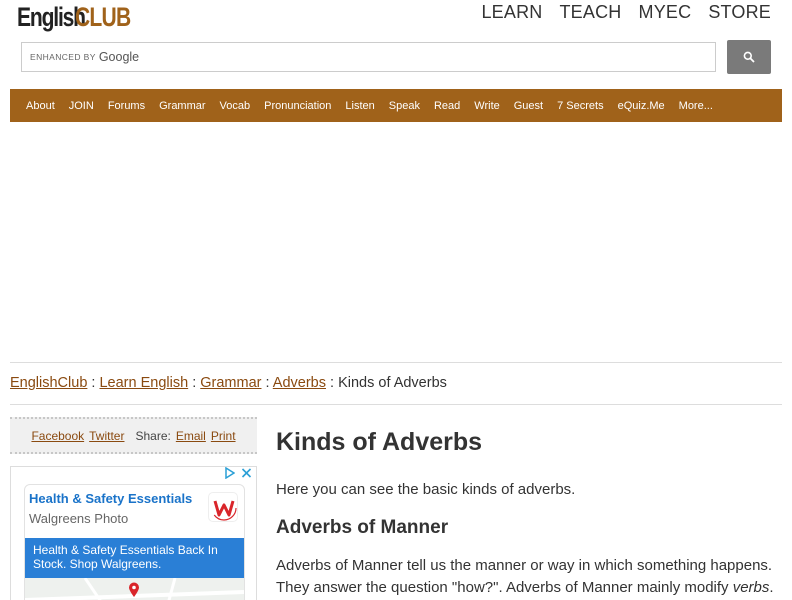 The width and height of the screenshot is (792, 600). I want to click on share-facebook-link: Facebook, so click(57, 436).